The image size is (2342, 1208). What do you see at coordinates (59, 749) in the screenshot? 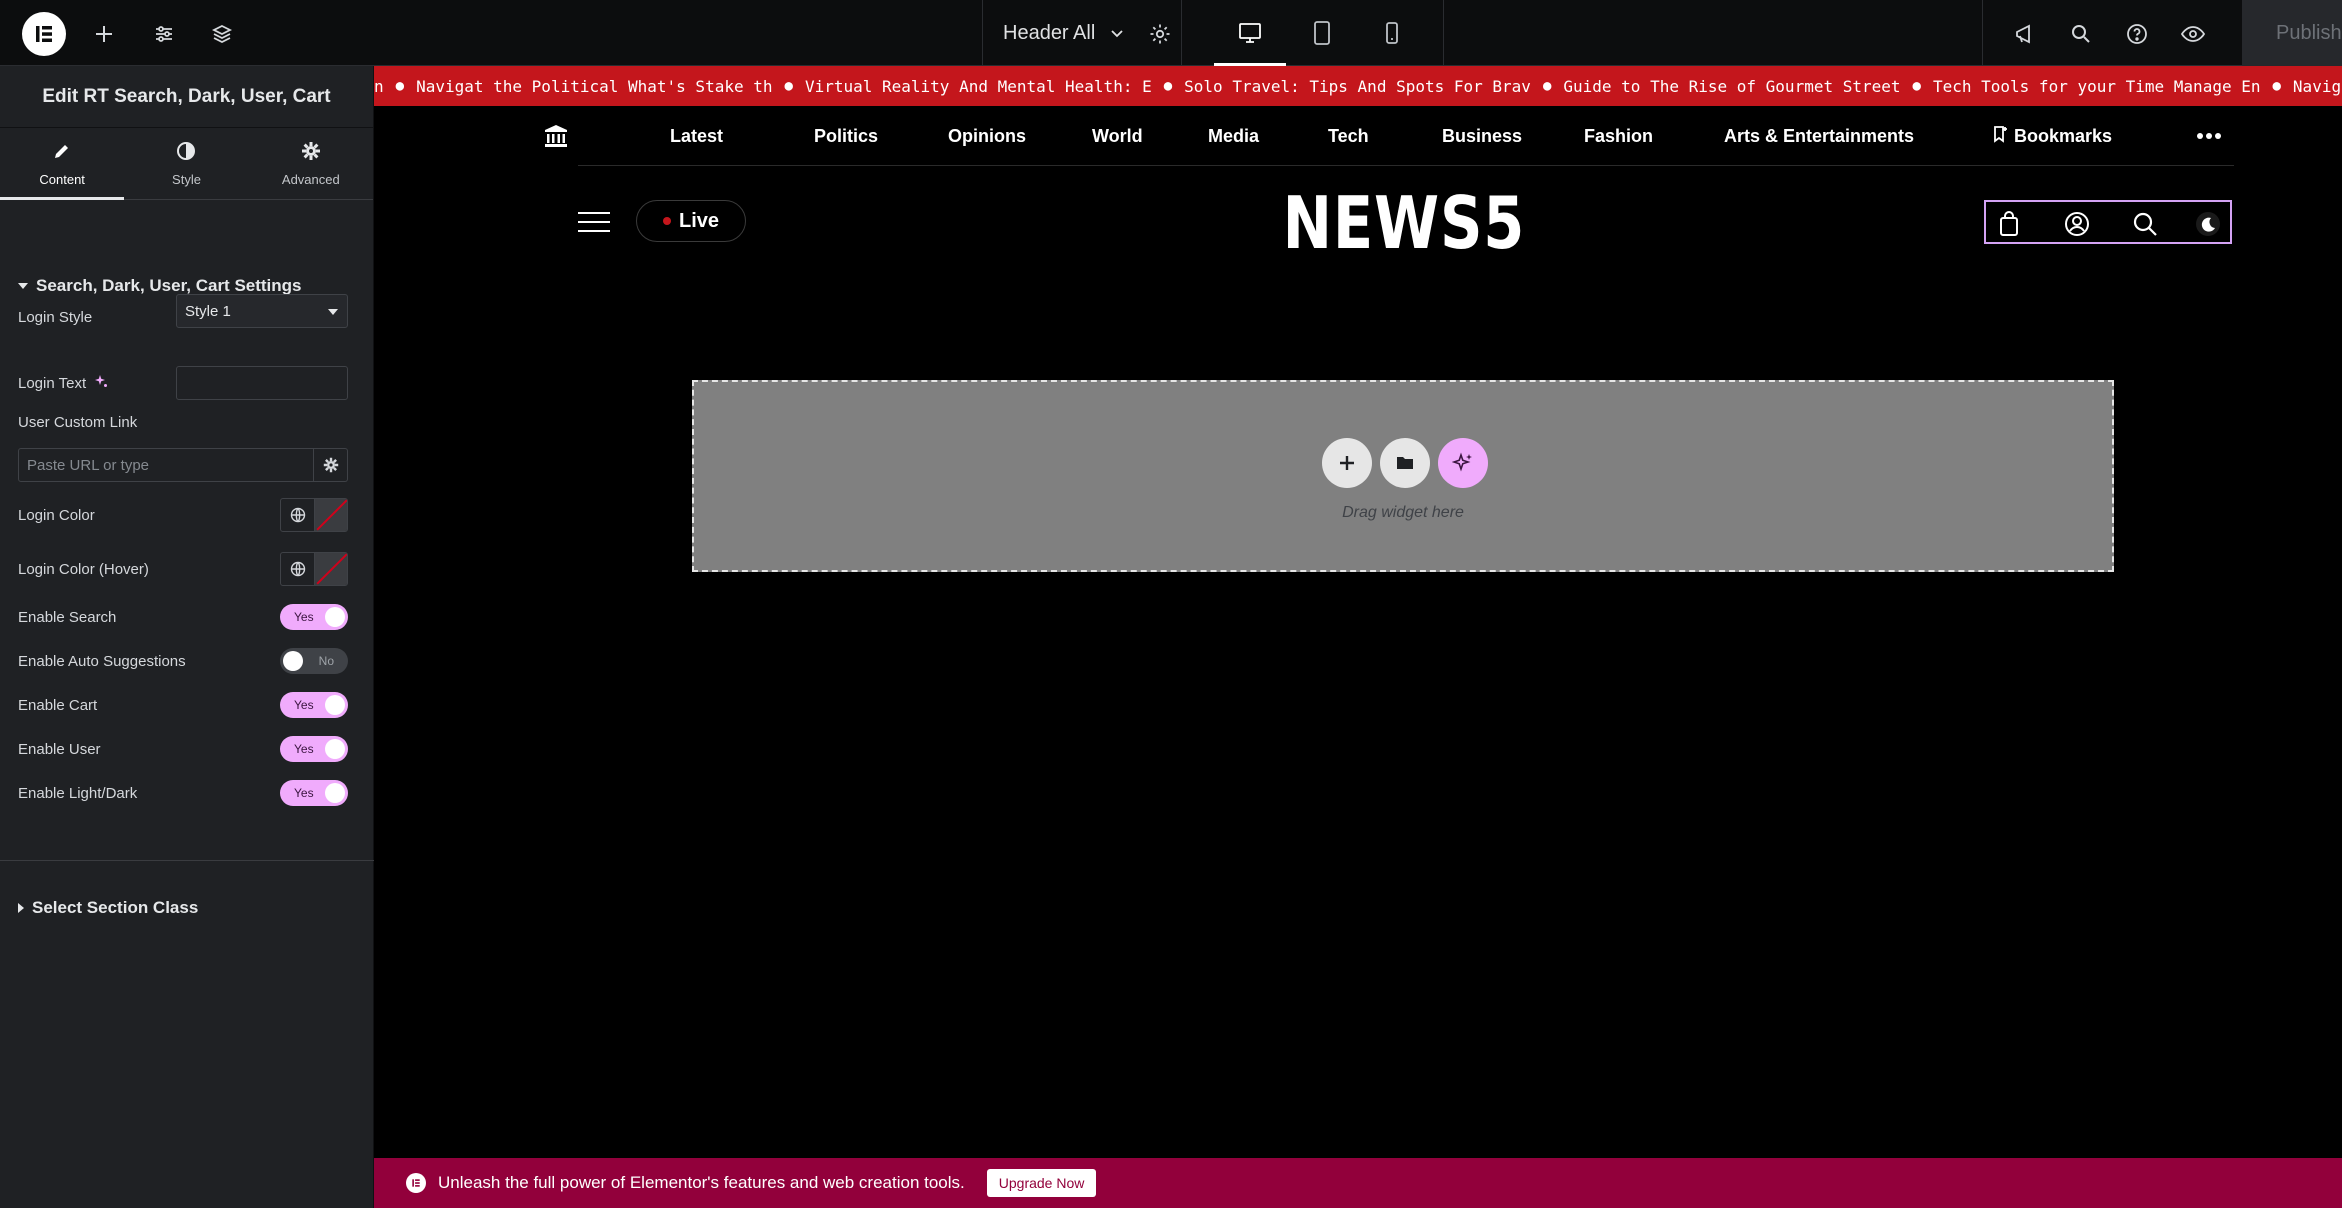
I see `enable-user-label: Enable User` at bounding box center [59, 749].